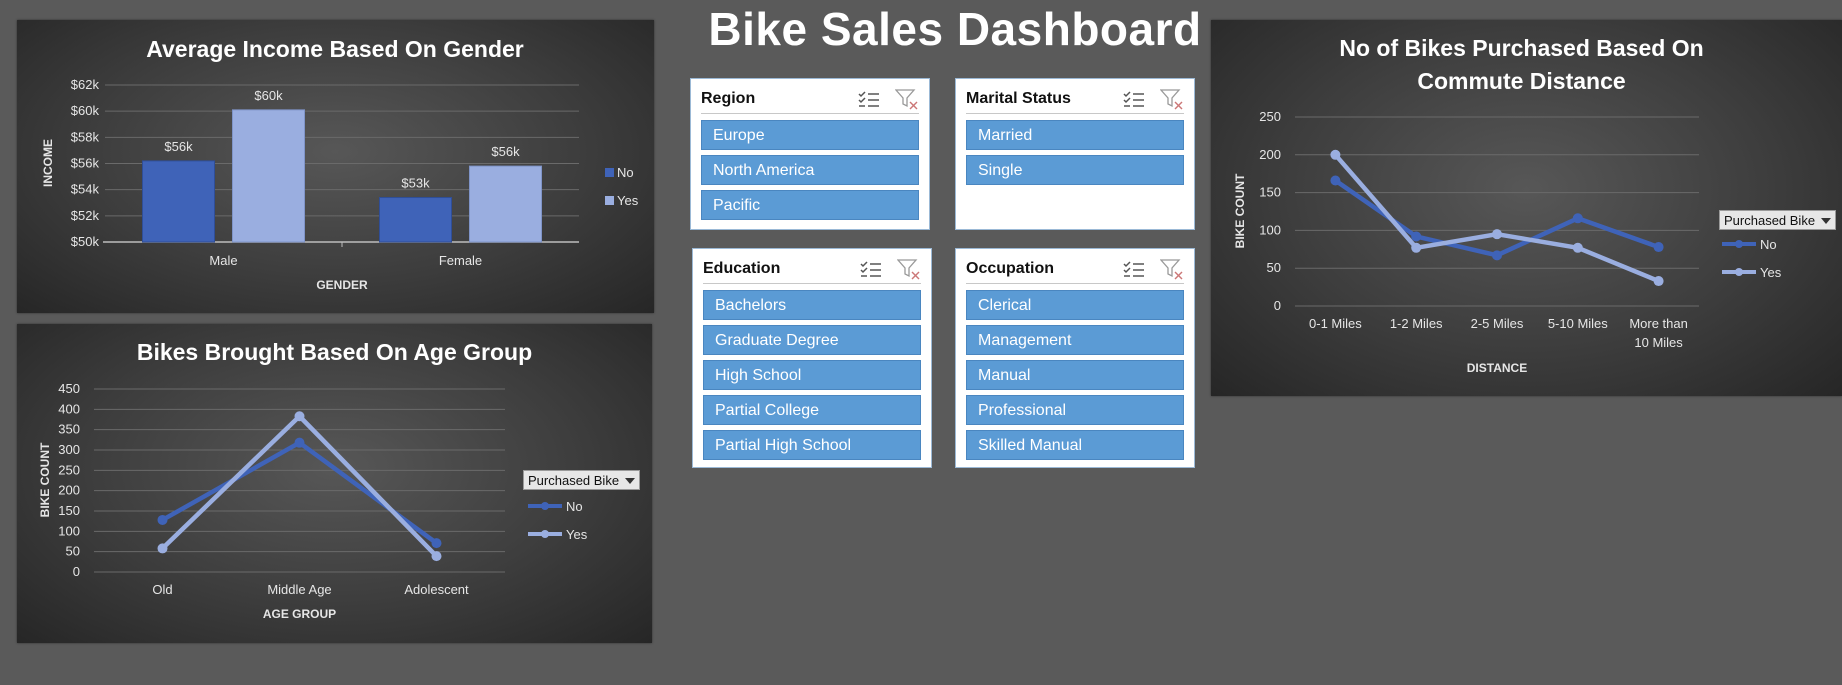 The width and height of the screenshot is (1842, 685). What do you see at coordinates (436, 589) in the screenshot?
I see `x-tick-label: Adolescent` at bounding box center [436, 589].